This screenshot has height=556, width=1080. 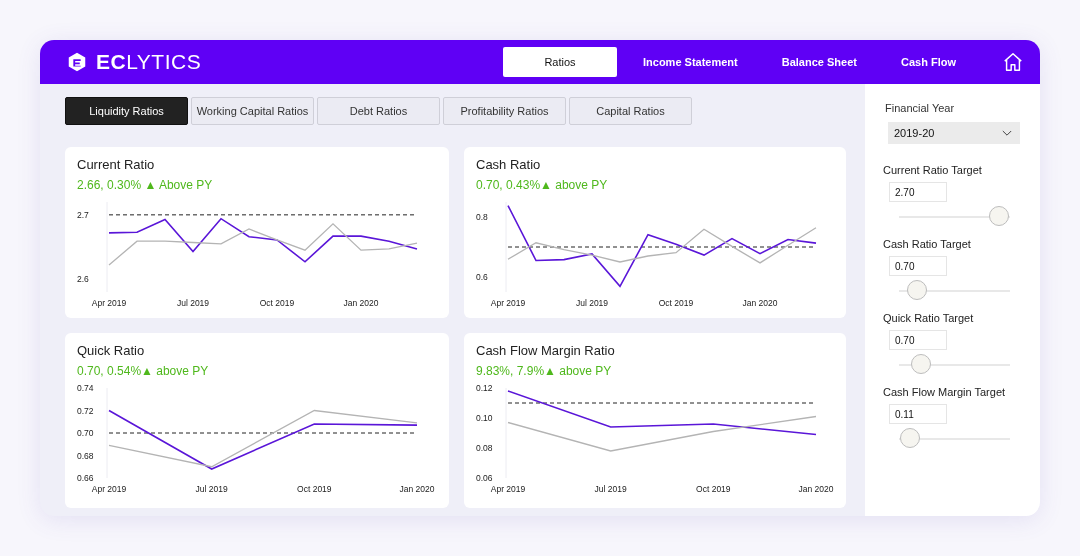 What do you see at coordinates (544, 371) in the screenshot?
I see `chart-summary: 9.83%, 7.9%▲ above PY` at bounding box center [544, 371].